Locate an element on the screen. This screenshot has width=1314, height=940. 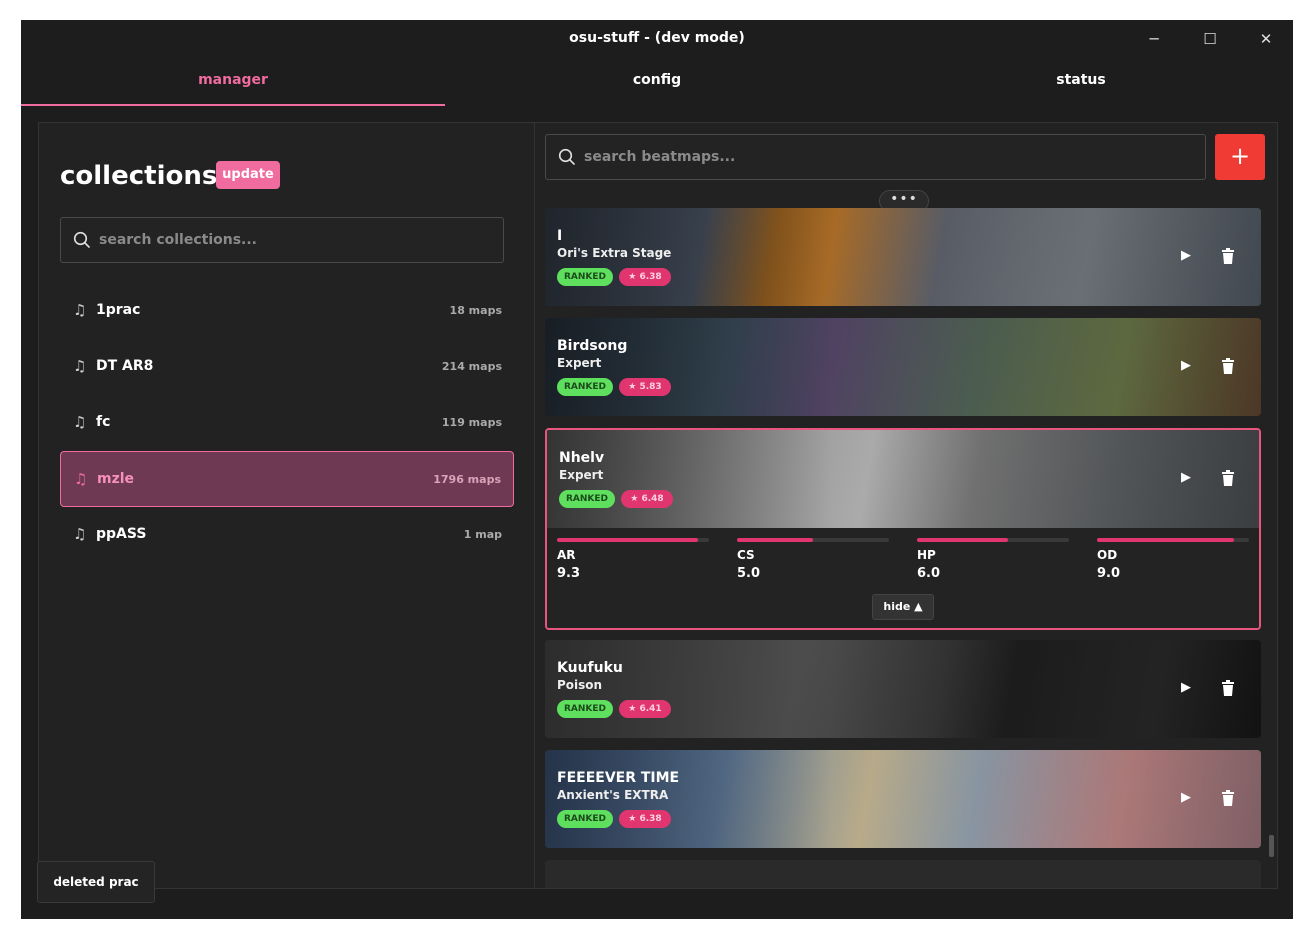
star-rating-badge: ★ 6.48 is located at coordinates (647, 499).